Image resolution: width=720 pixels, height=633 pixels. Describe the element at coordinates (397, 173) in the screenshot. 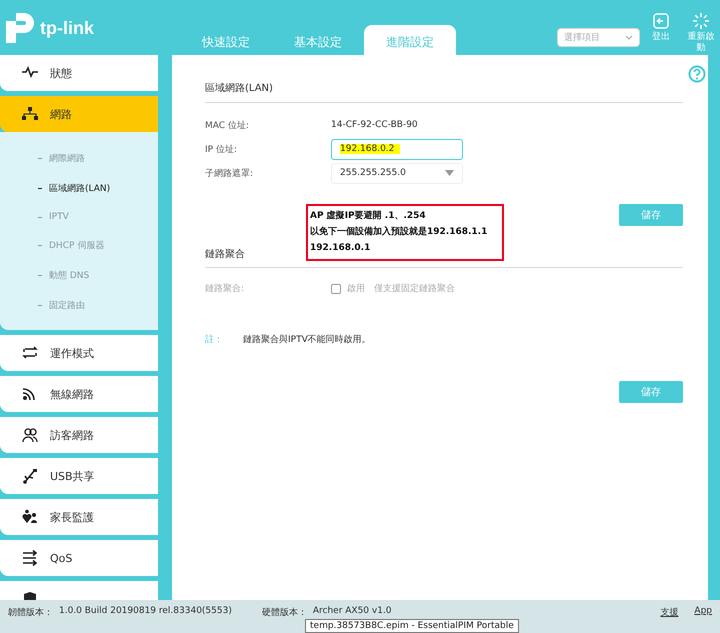

I see `subnet-select: 255.255.255.0` at that location.